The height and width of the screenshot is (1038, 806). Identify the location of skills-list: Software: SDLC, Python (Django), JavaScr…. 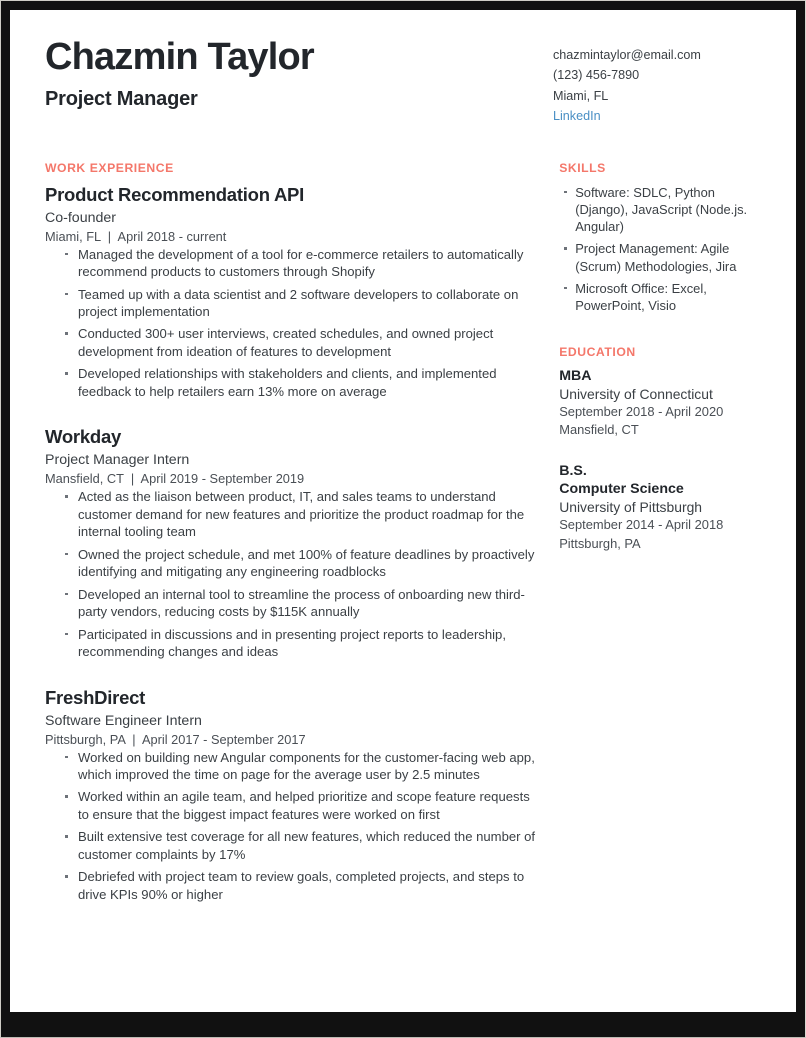
(663, 249).